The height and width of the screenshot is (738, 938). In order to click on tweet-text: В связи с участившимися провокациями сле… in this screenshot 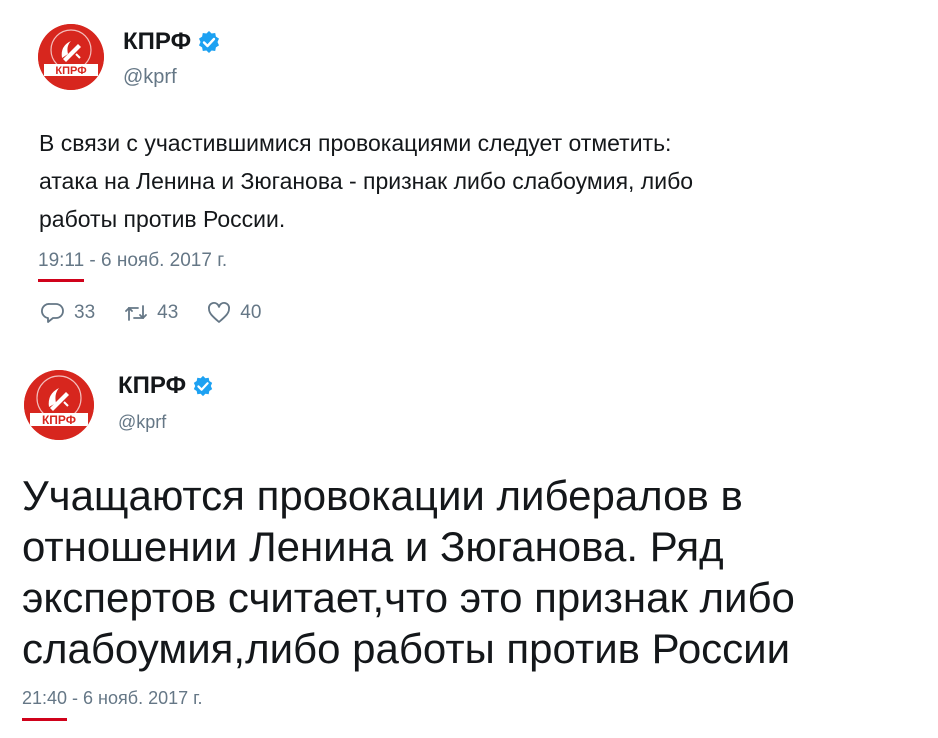, I will do `click(366, 181)`.